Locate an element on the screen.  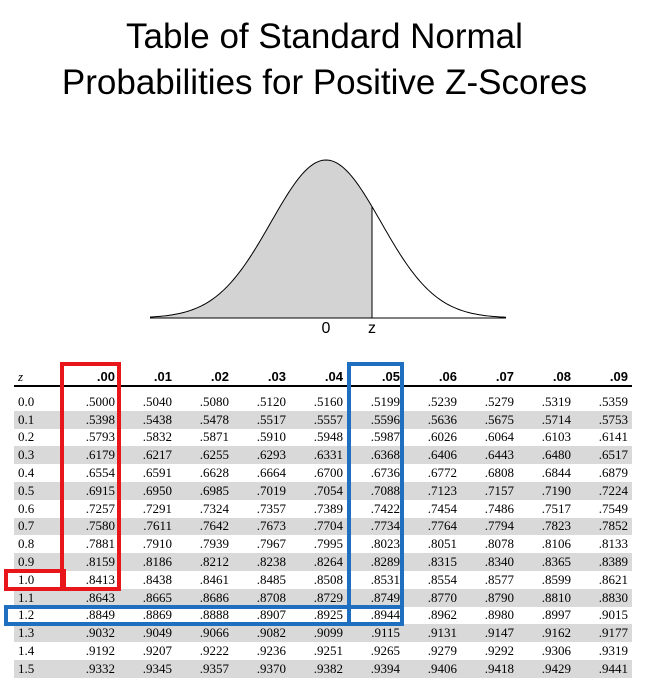
header-spacer is located at coordinates (323, 389).